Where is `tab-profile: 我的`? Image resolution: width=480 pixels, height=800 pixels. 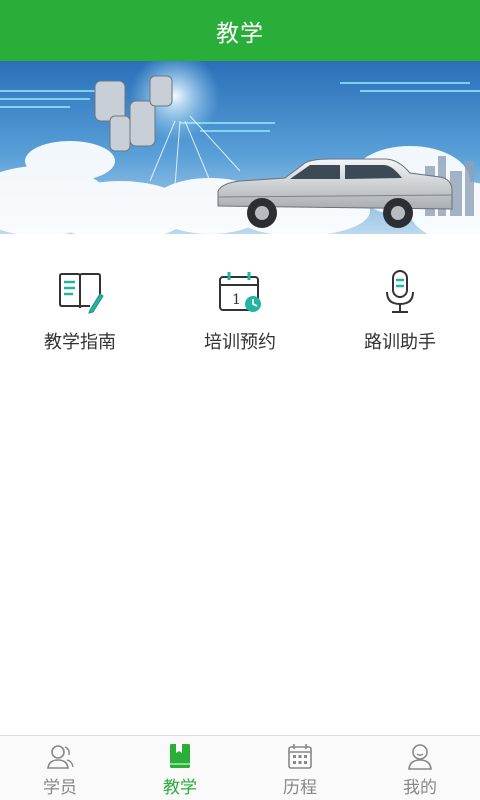 tab-profile: 我的 is located at coordinates (420, 768).